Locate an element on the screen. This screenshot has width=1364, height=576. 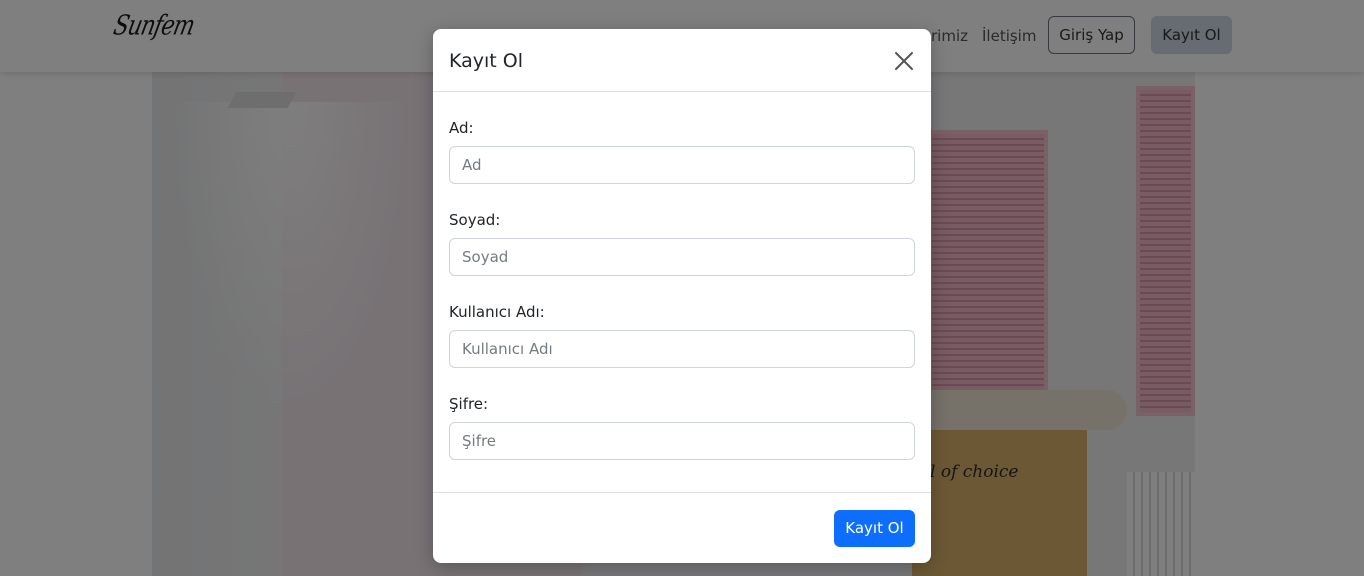
modal-header: Kayıt Ol is located at coordinates (682, 60).